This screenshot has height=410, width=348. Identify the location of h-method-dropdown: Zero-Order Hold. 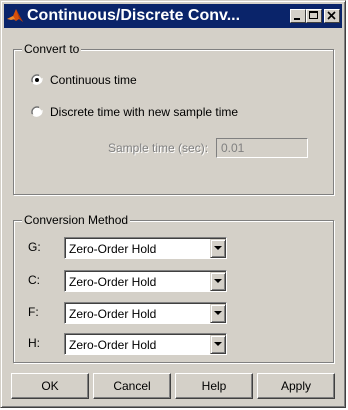
(145, 344).